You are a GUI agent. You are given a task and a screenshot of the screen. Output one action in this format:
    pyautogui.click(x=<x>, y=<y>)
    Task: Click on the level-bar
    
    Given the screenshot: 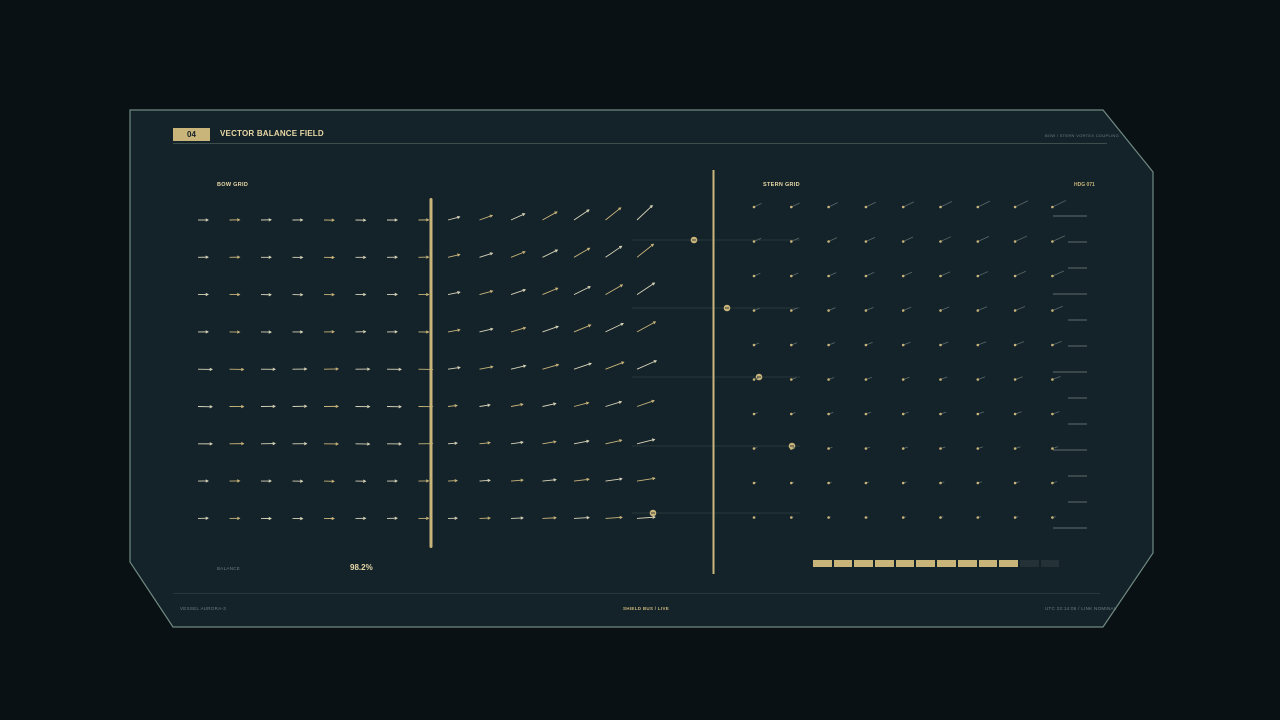 What is the action you would take?
    pyautogui.click(x=936, y=563)
    